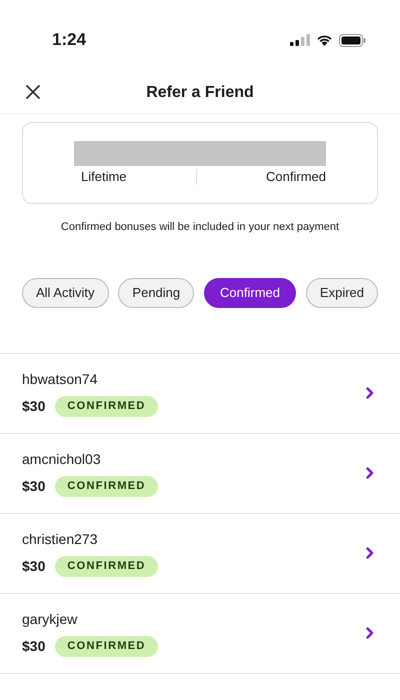 This screenshot has height=700, width=400. Describe the element at coordinates (62, 459) in the screenshot. I see `referral-name: amcnichol03` at that location.